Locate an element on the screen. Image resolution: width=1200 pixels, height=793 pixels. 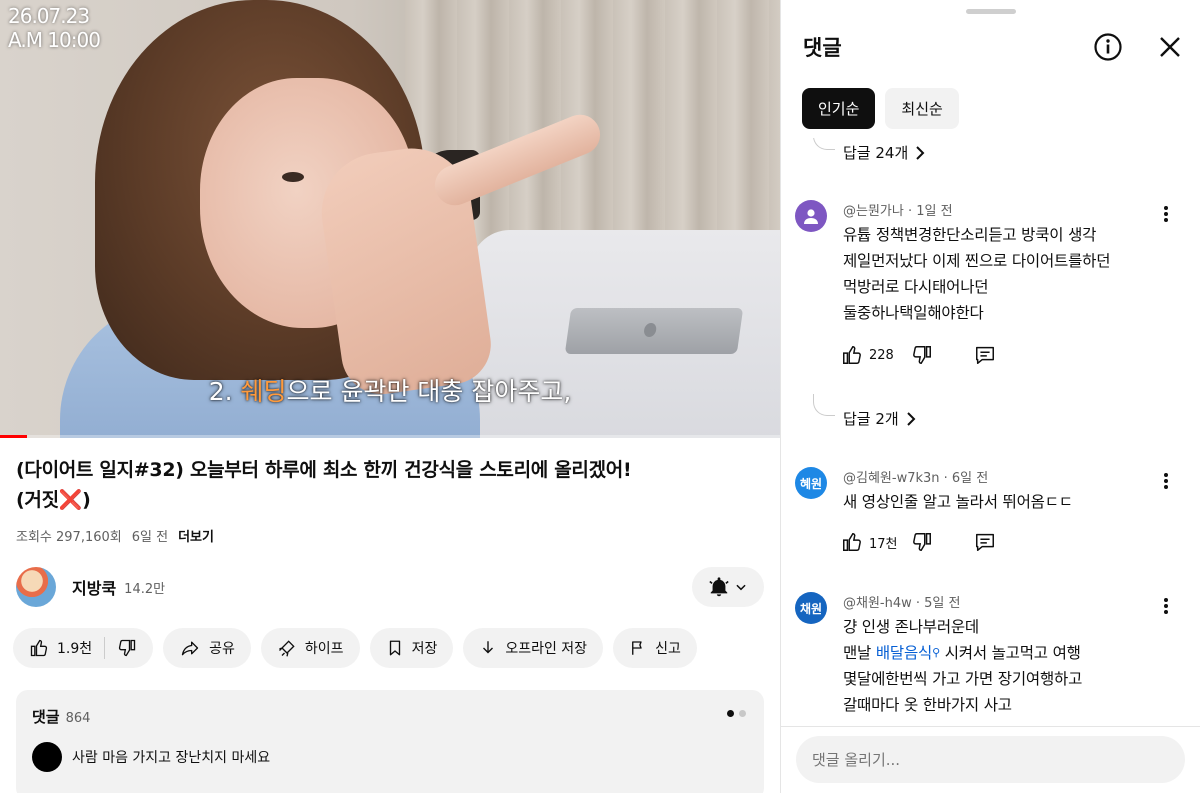
action-bar: 1.9천 공유 하이프 저장 오프라인 저장 신고 is located at coordinates (355, 648).